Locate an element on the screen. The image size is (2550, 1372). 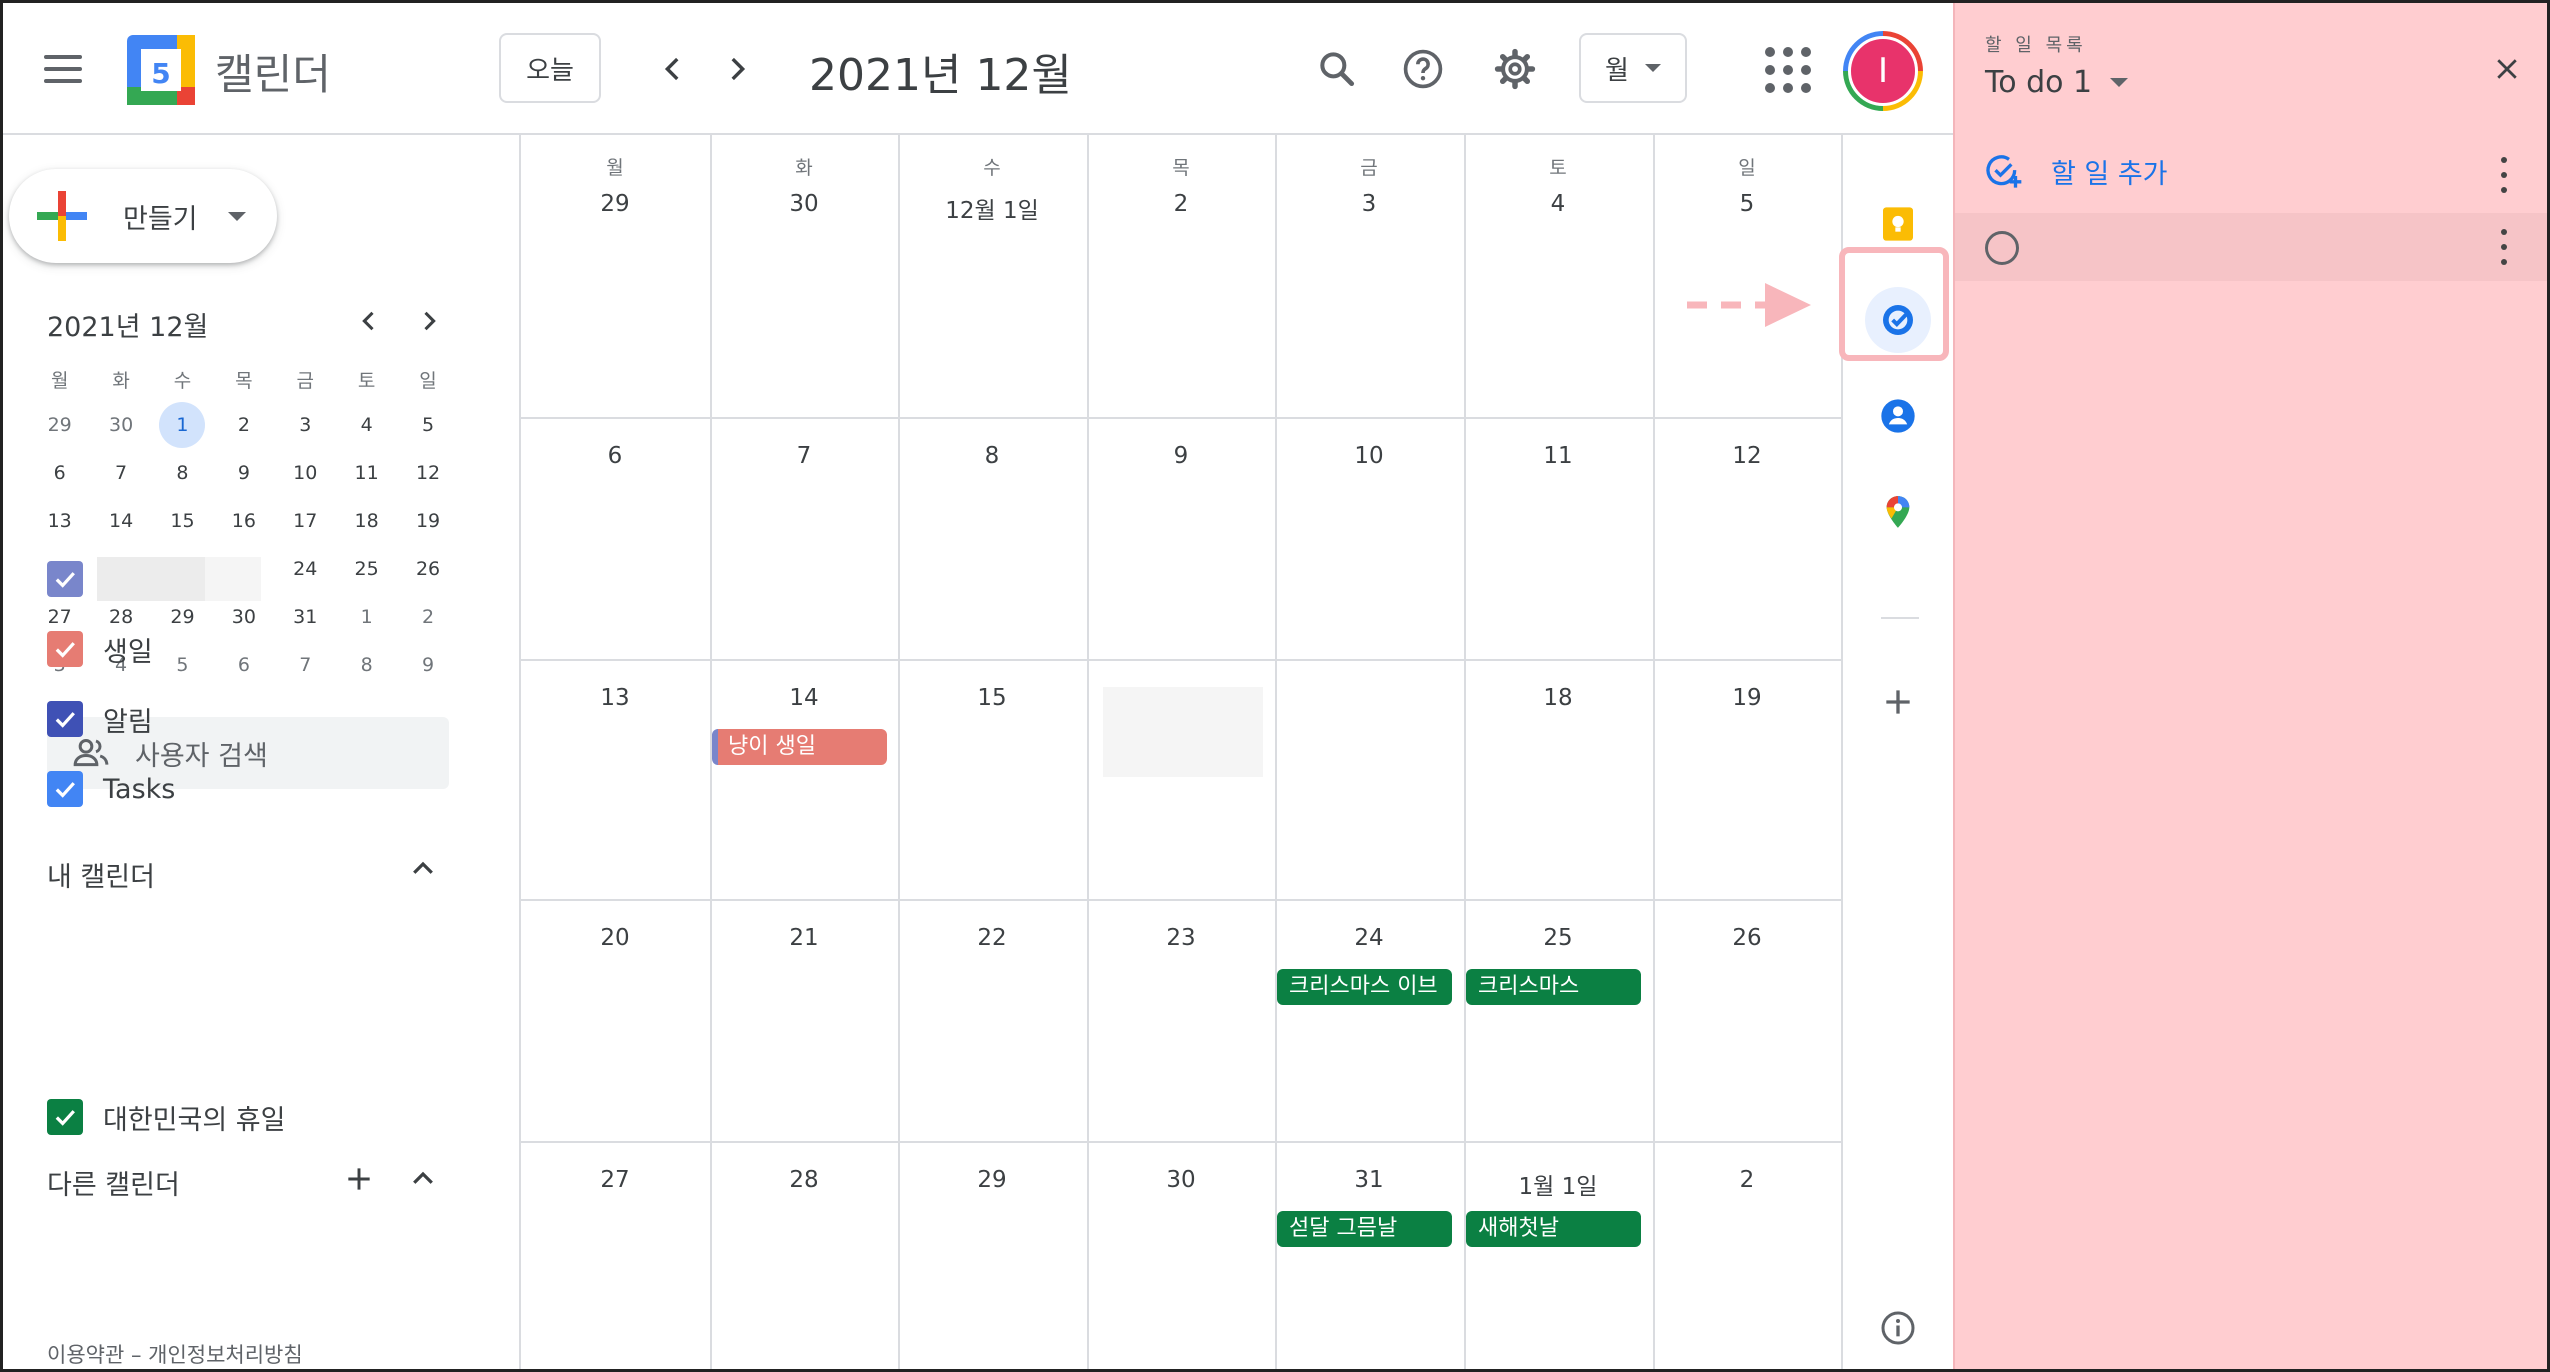
day-number: 26 is located at coordinates (1747, 938).